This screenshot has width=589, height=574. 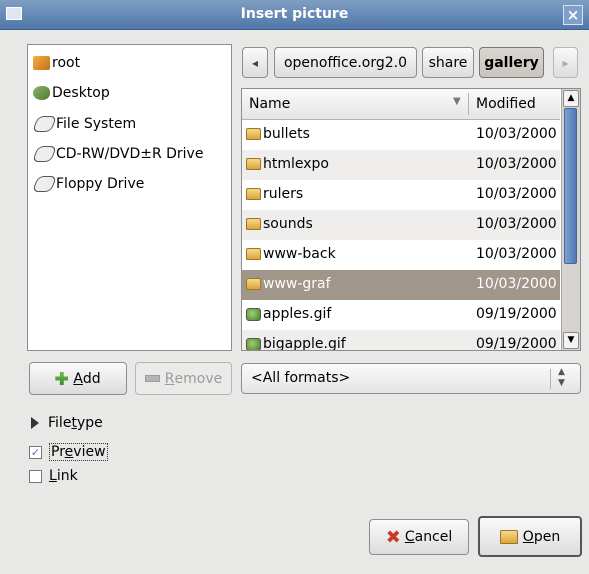 I want to click on file-name: bullets, so click(x=286, y=134).